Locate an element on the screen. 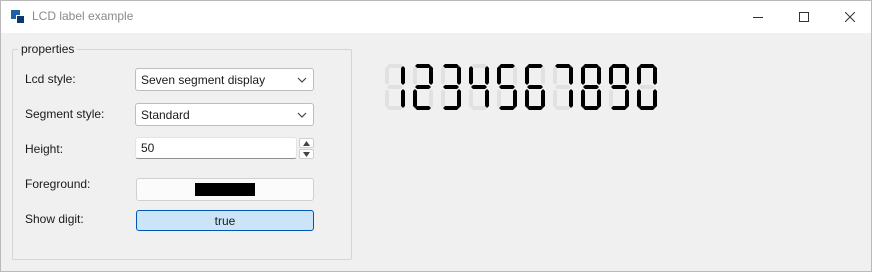  close-icon is located at coordinates (850, 16).